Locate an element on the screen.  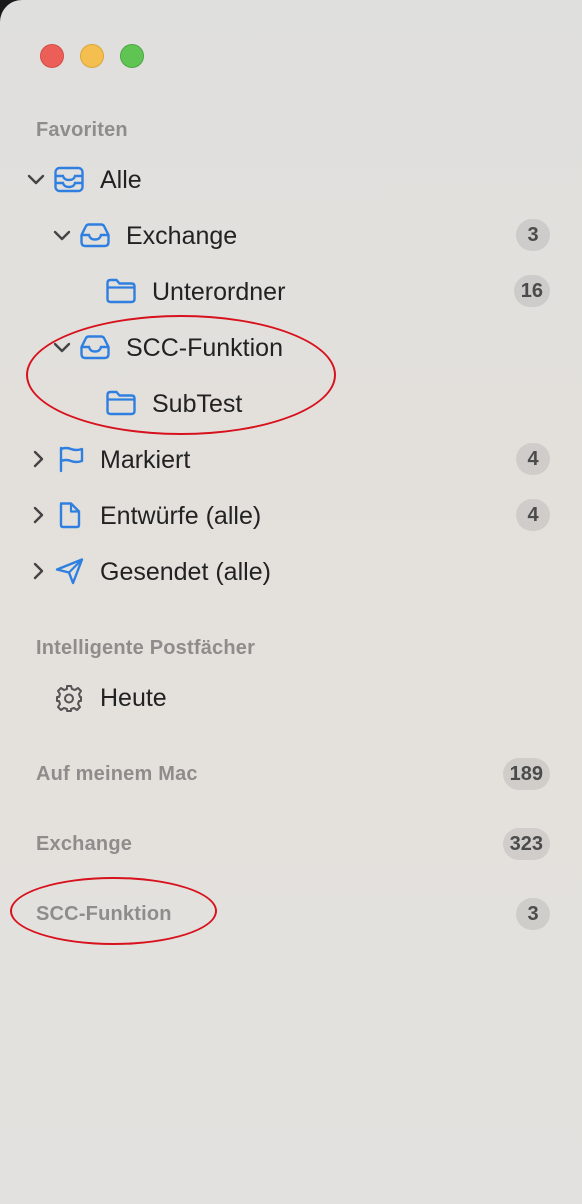
account-label: Auf meinem Mac is located at coordinates (117, 774).